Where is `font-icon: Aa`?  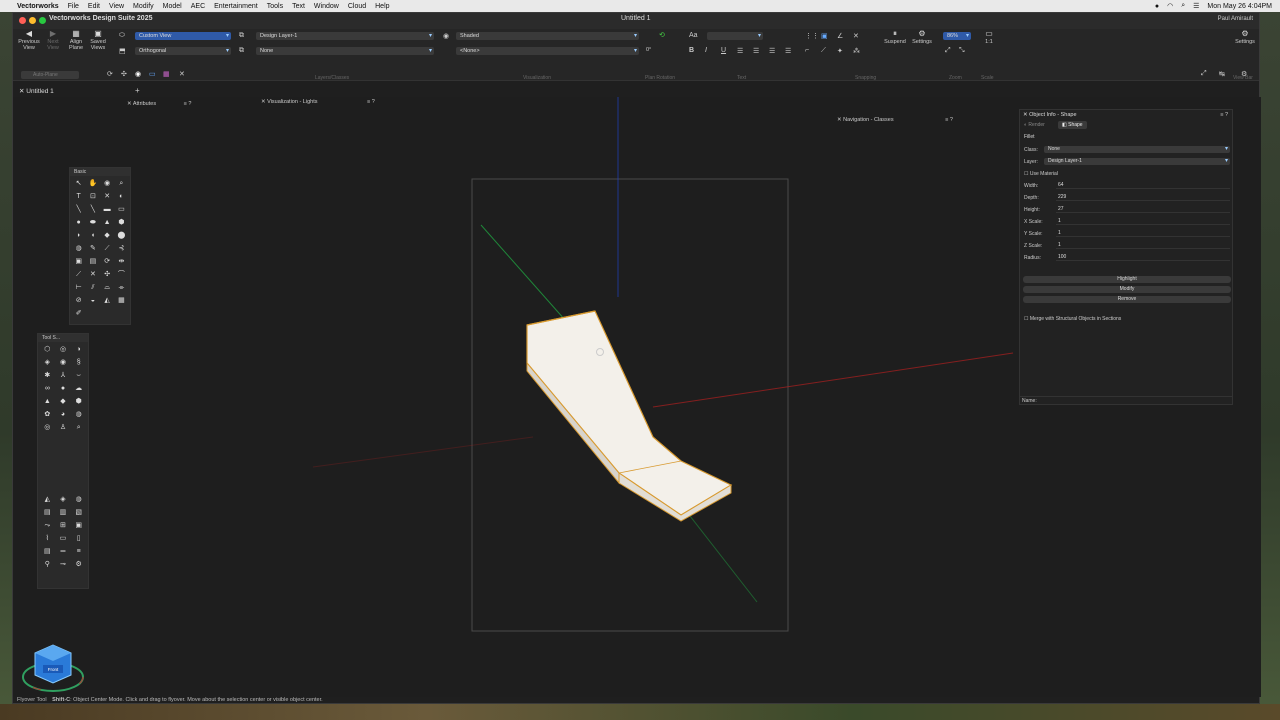 font-icon: Aa is located at coordinates (693, 35).